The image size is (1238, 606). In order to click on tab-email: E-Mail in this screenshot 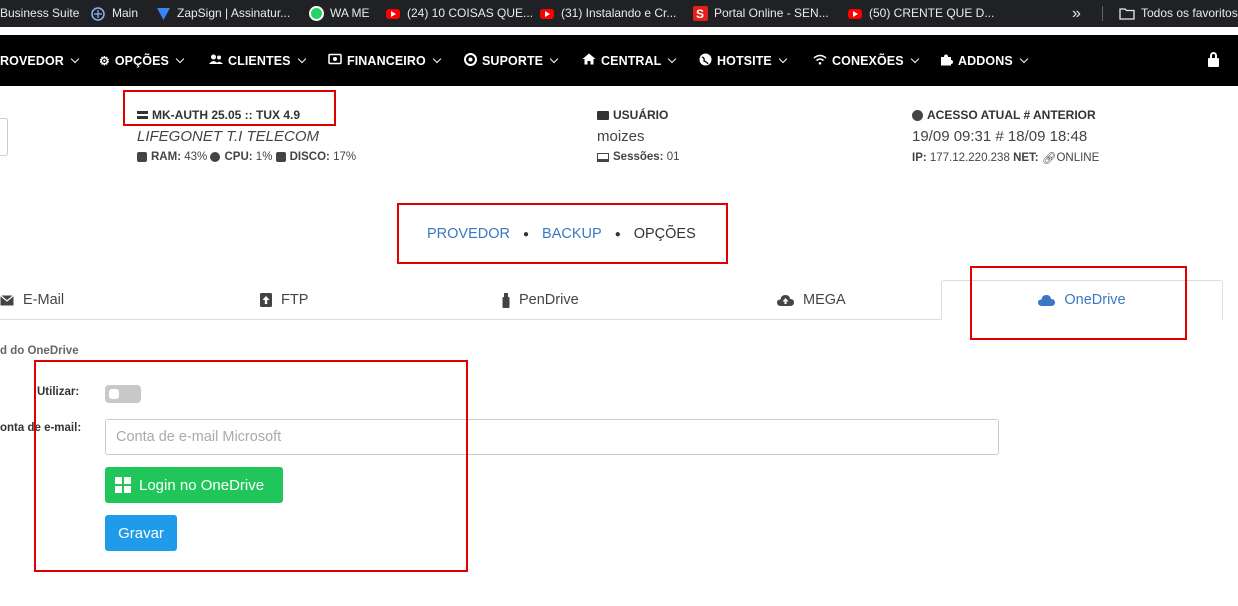, I will do `click(32, 300)`.